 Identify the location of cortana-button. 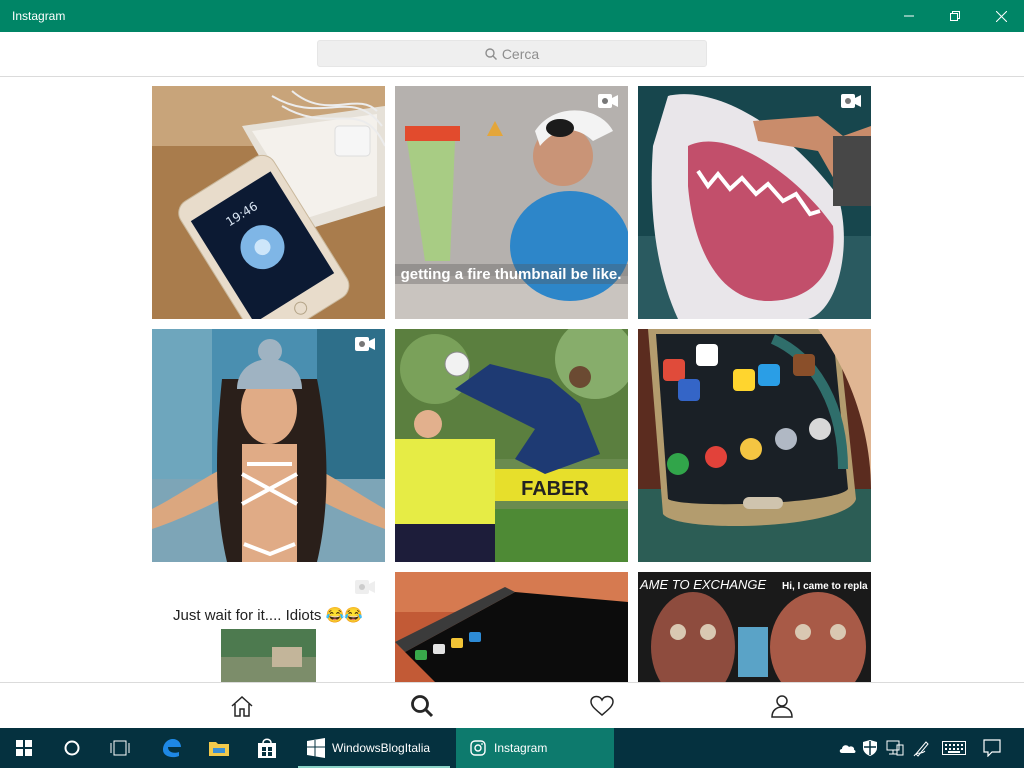
(72, 748).